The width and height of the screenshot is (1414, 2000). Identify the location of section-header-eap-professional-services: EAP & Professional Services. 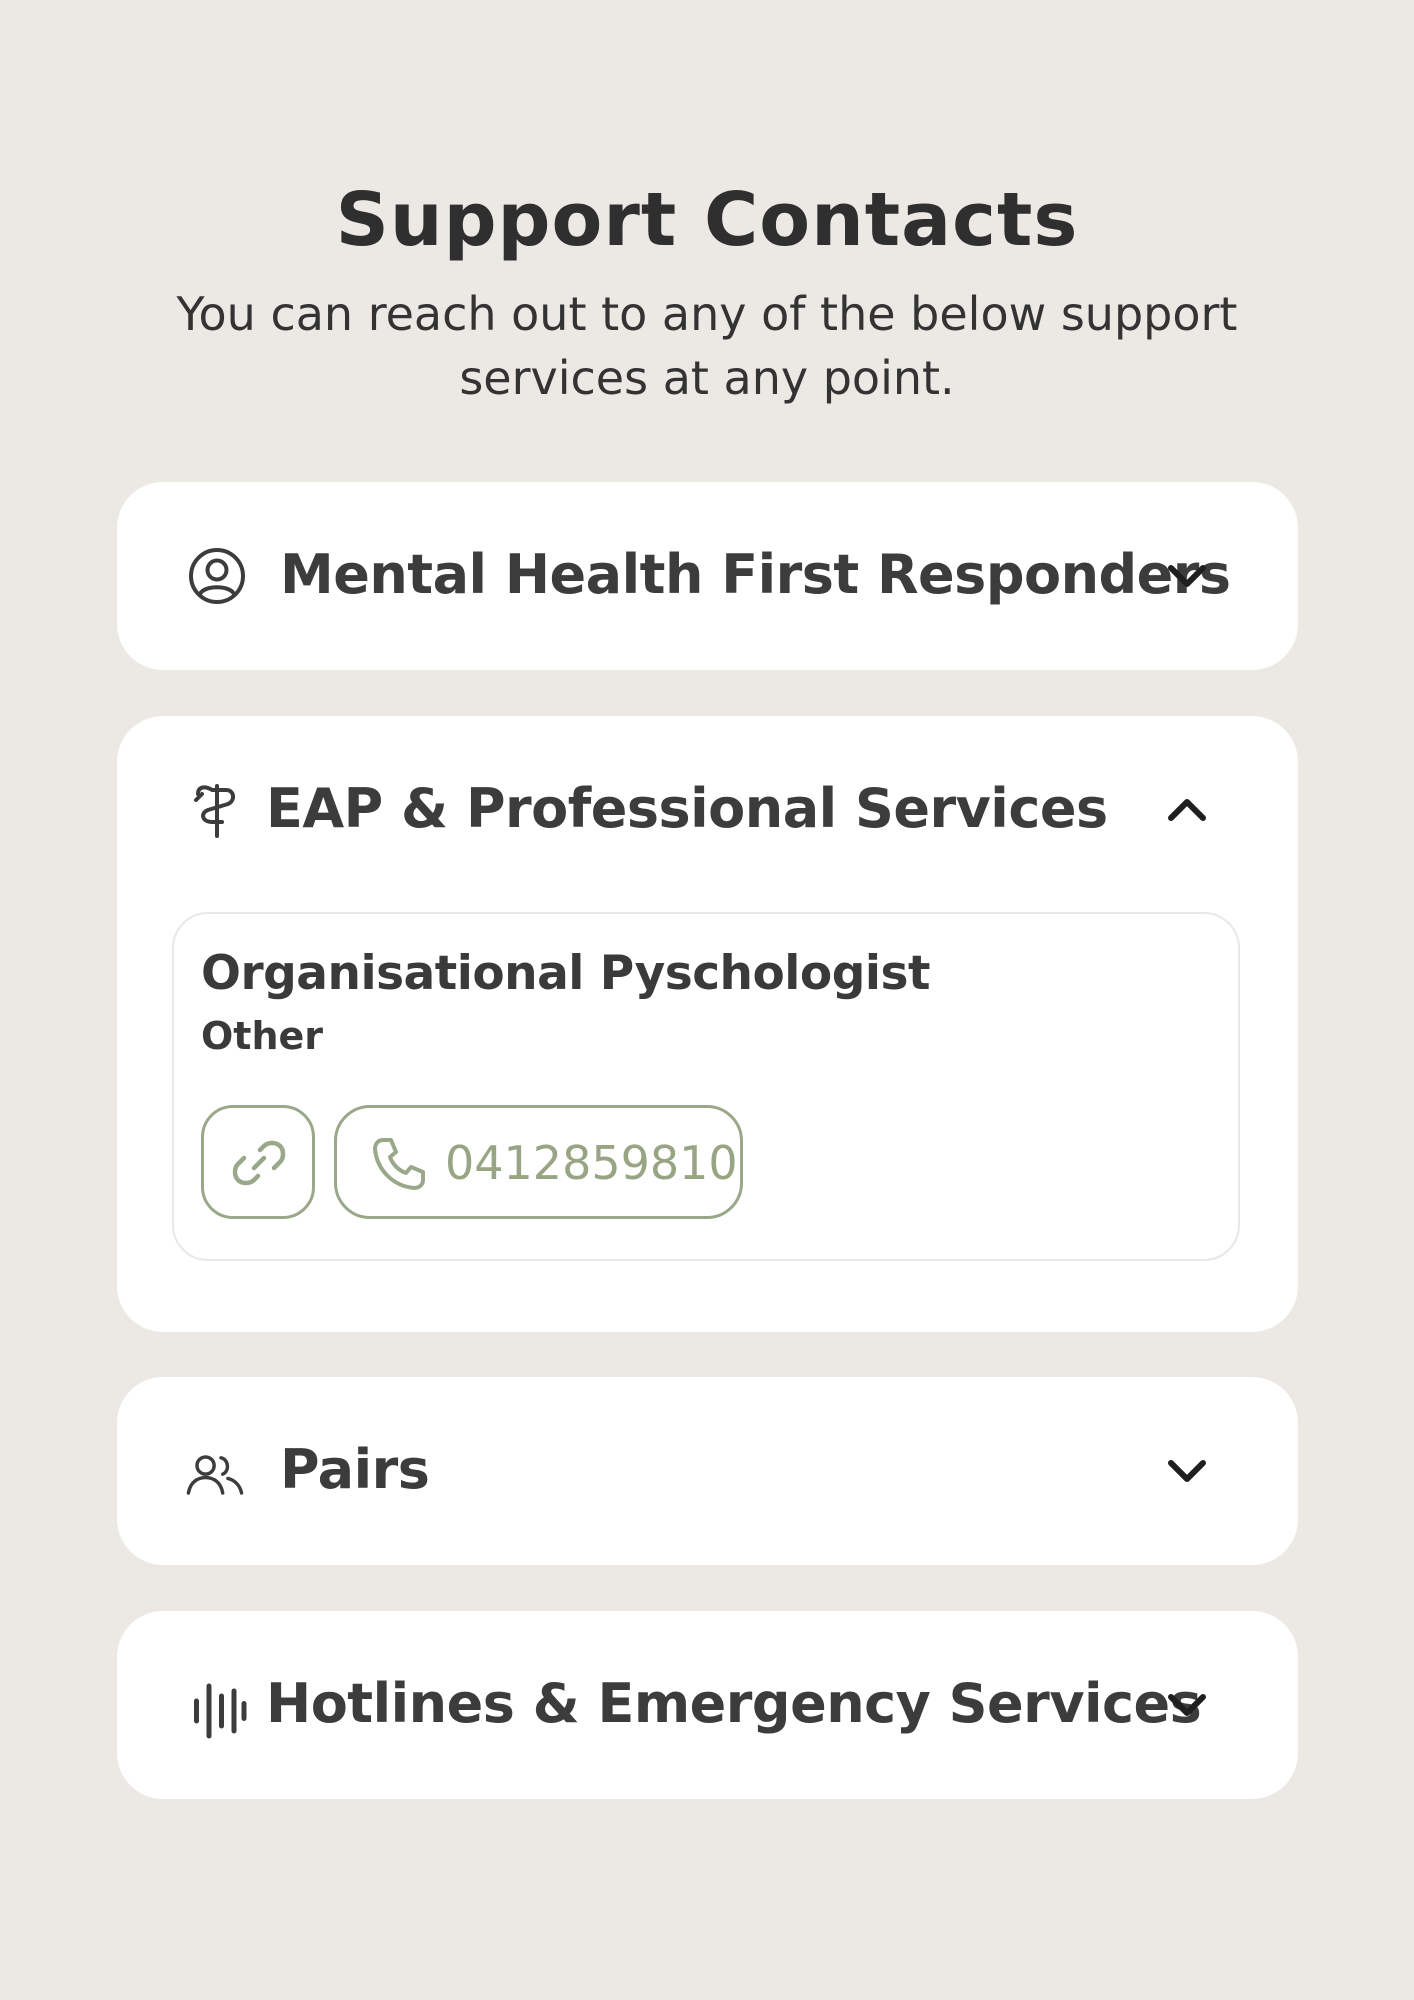
(707, 810).